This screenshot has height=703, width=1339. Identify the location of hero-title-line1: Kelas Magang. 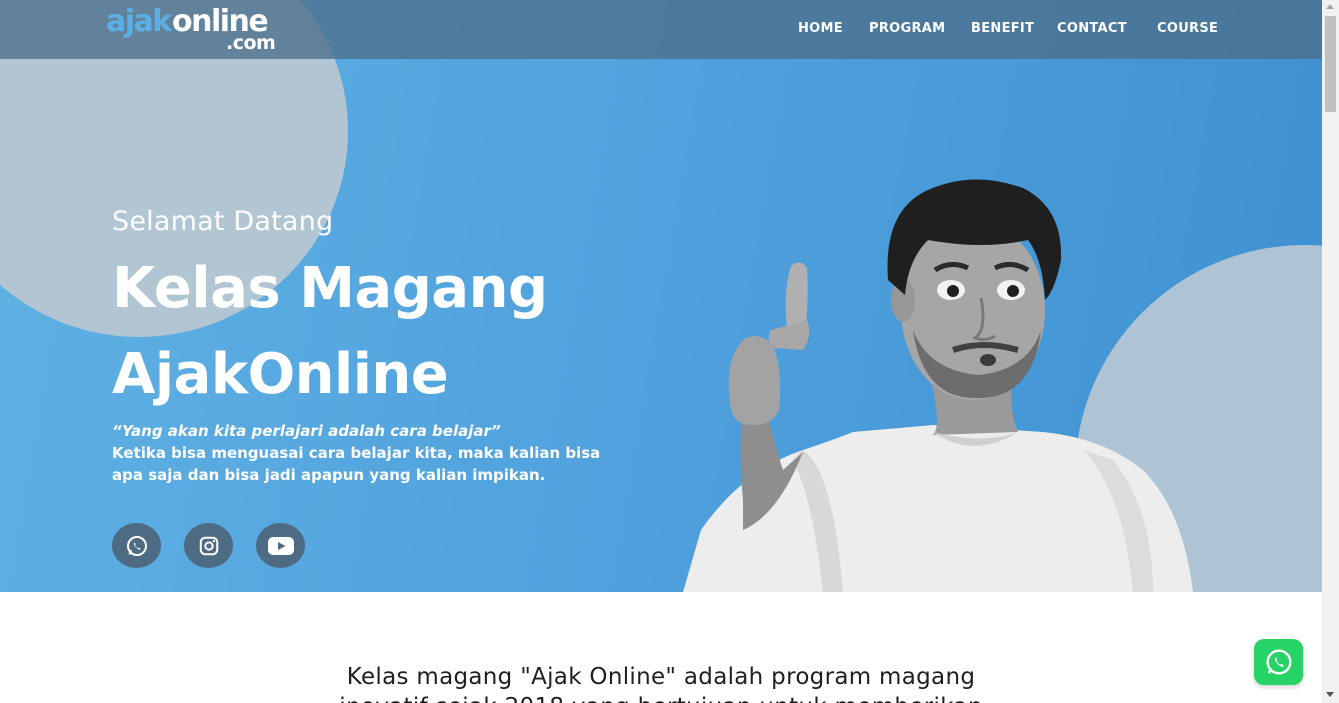
(330, 288).